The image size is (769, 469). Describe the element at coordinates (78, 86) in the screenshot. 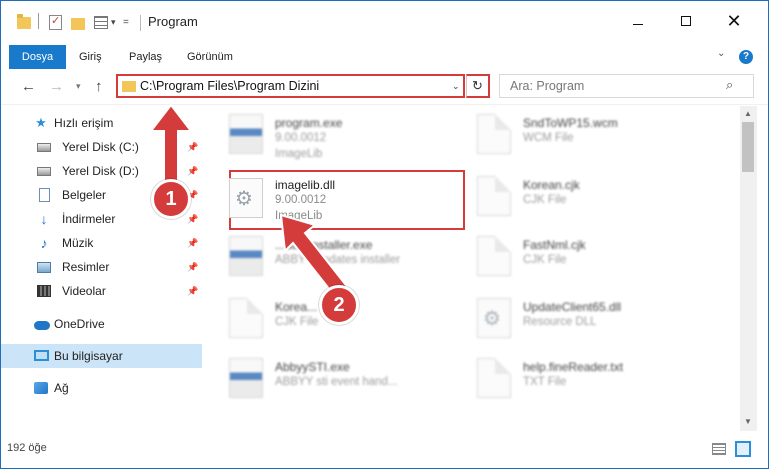

I see `recent-locations-icon: ▾` at that location.